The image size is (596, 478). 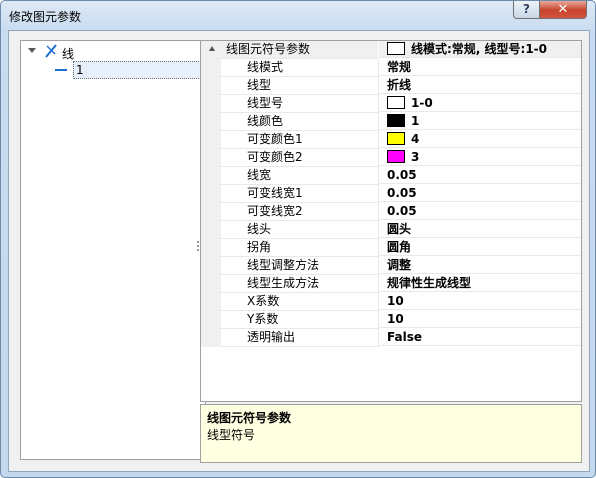 I want to click on property-row: 可变颜色2 3, so click(x=391, y=158).